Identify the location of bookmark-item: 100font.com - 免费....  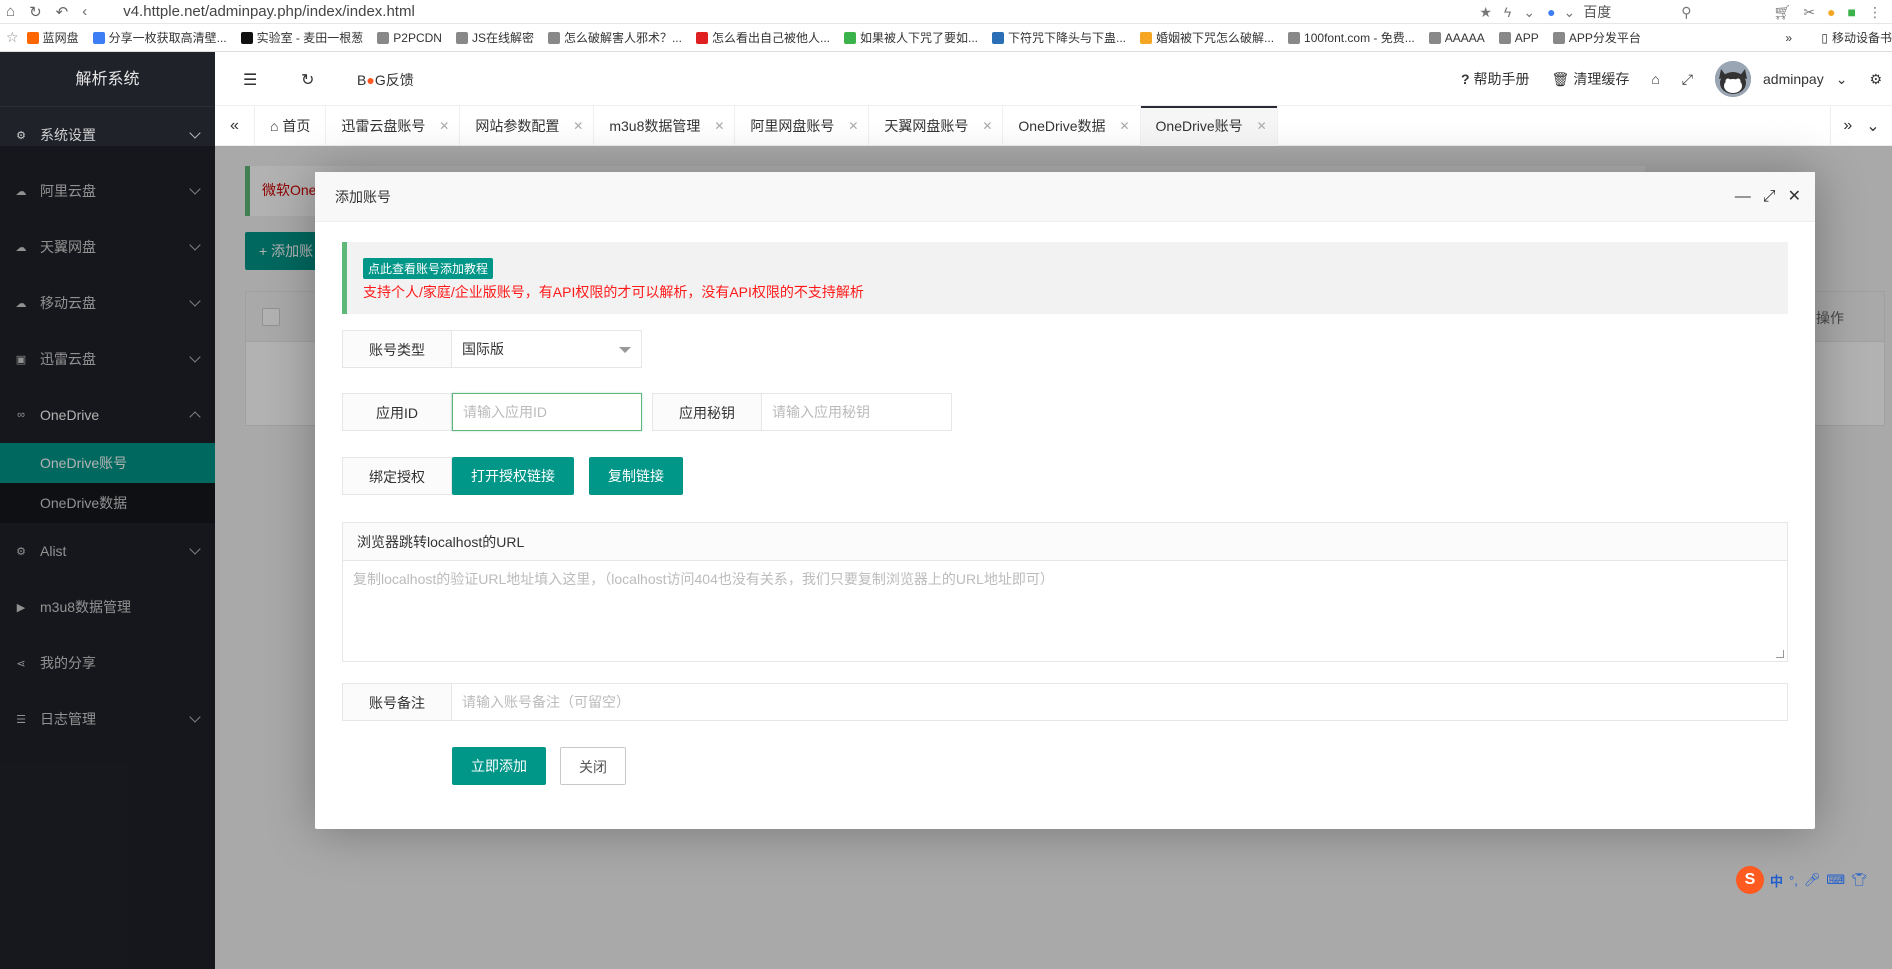
(1351, 37).